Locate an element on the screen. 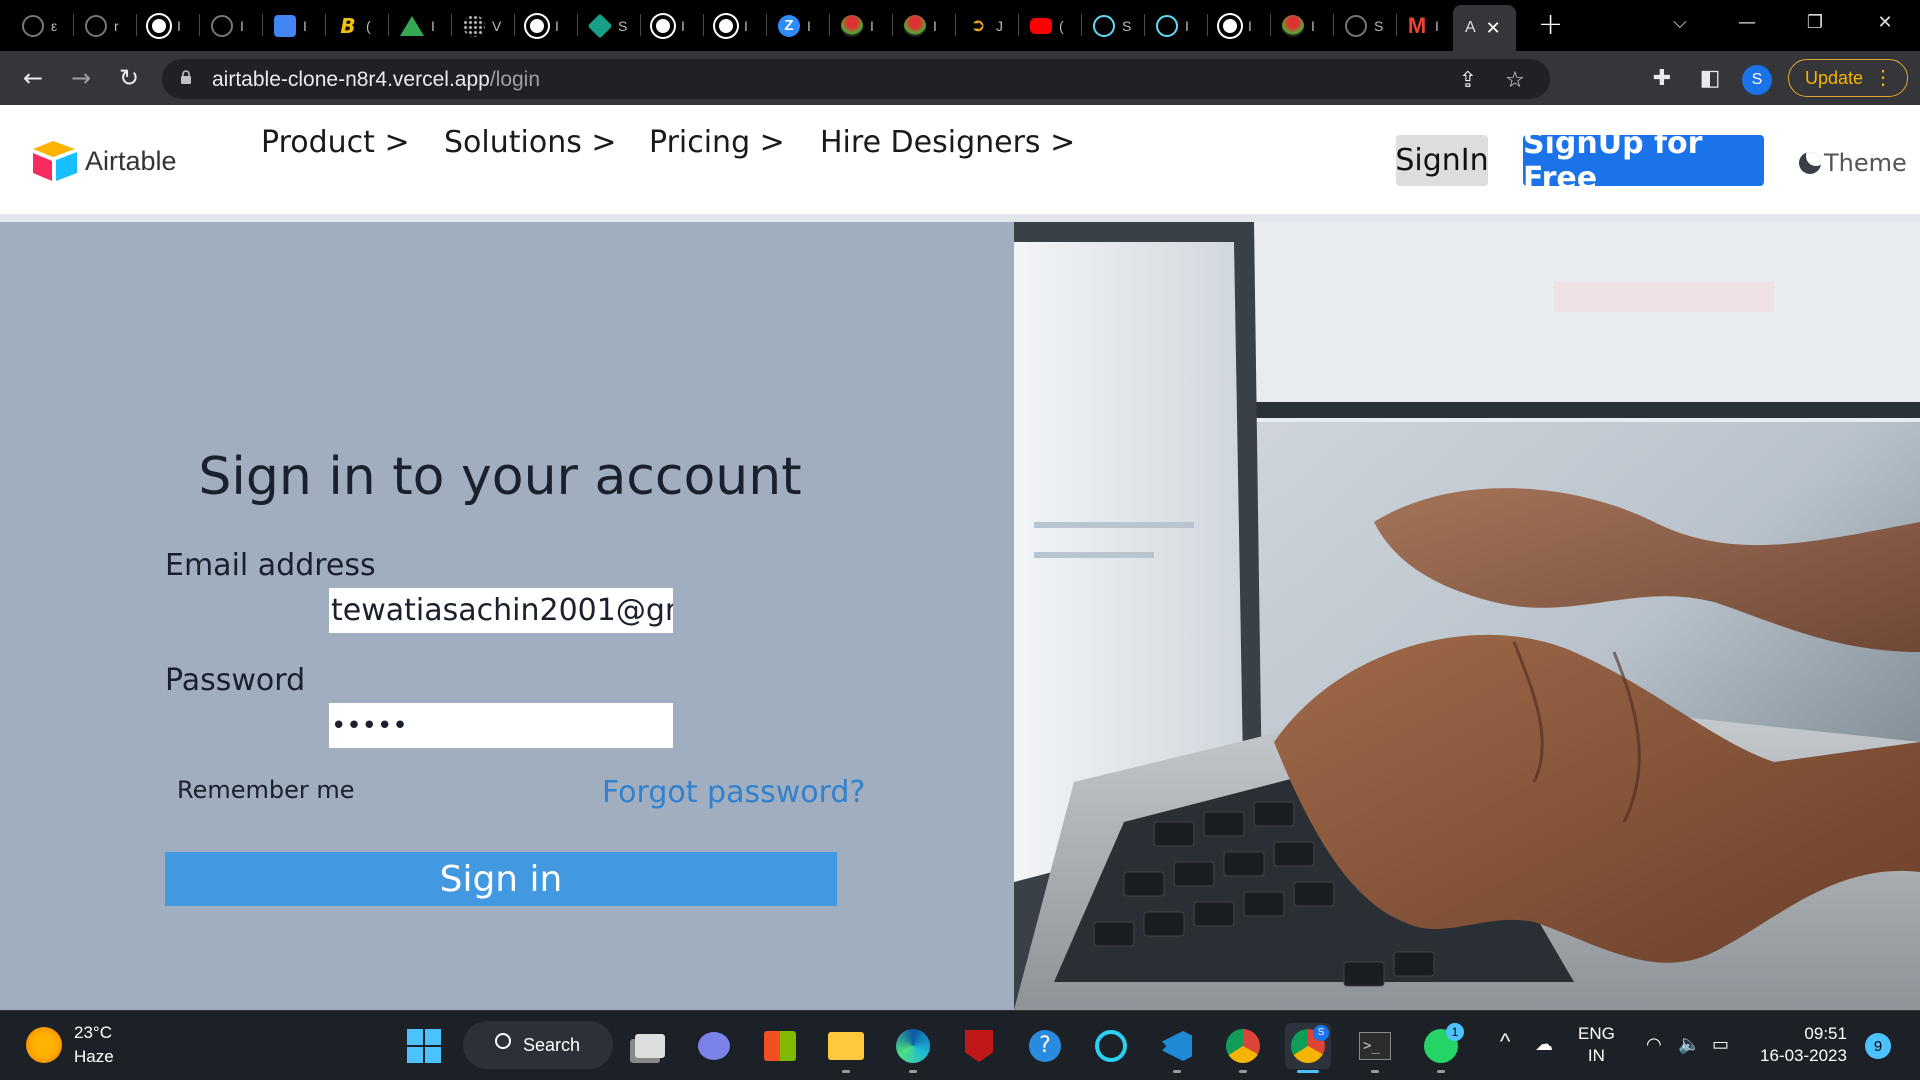 This screenshot has width=1920, height=1080. tab-diamond: S is located at coordinates (607, 26).